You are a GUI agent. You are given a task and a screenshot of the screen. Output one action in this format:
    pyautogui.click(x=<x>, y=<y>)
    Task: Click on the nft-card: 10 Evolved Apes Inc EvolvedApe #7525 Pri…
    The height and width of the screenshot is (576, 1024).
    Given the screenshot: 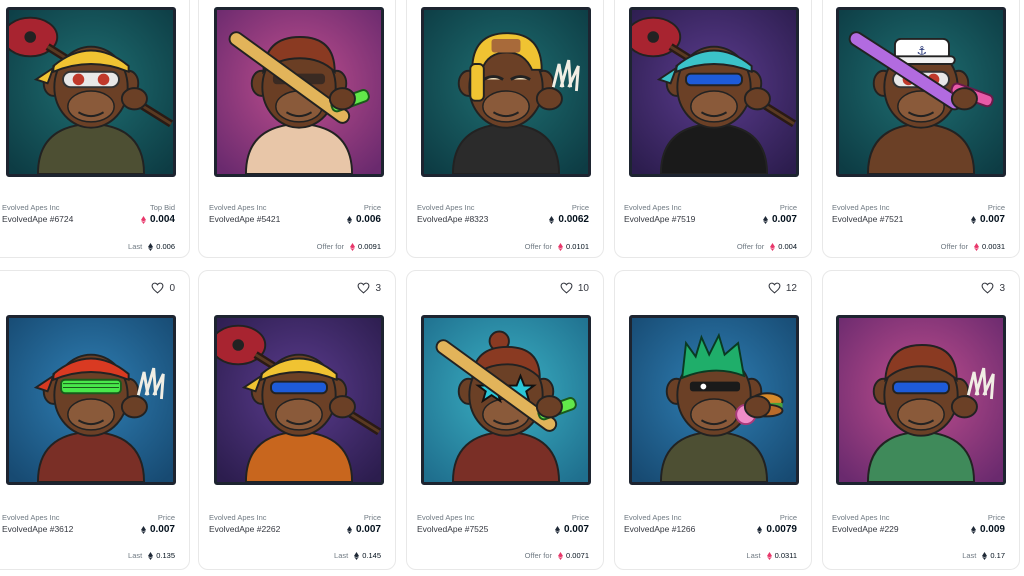 What is the action you would take?
    pyautogui.click(x=505, y=420)
    